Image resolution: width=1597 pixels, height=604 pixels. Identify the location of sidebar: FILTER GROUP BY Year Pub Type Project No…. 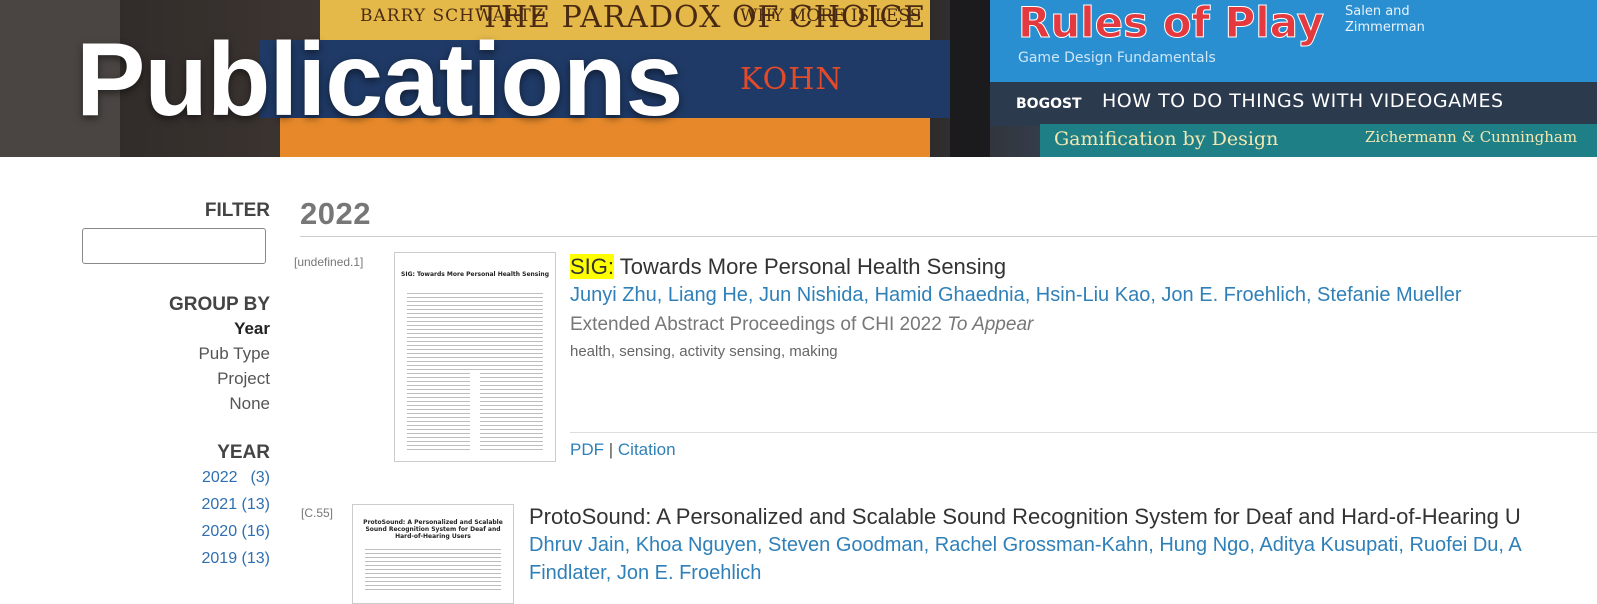
(175, 386).